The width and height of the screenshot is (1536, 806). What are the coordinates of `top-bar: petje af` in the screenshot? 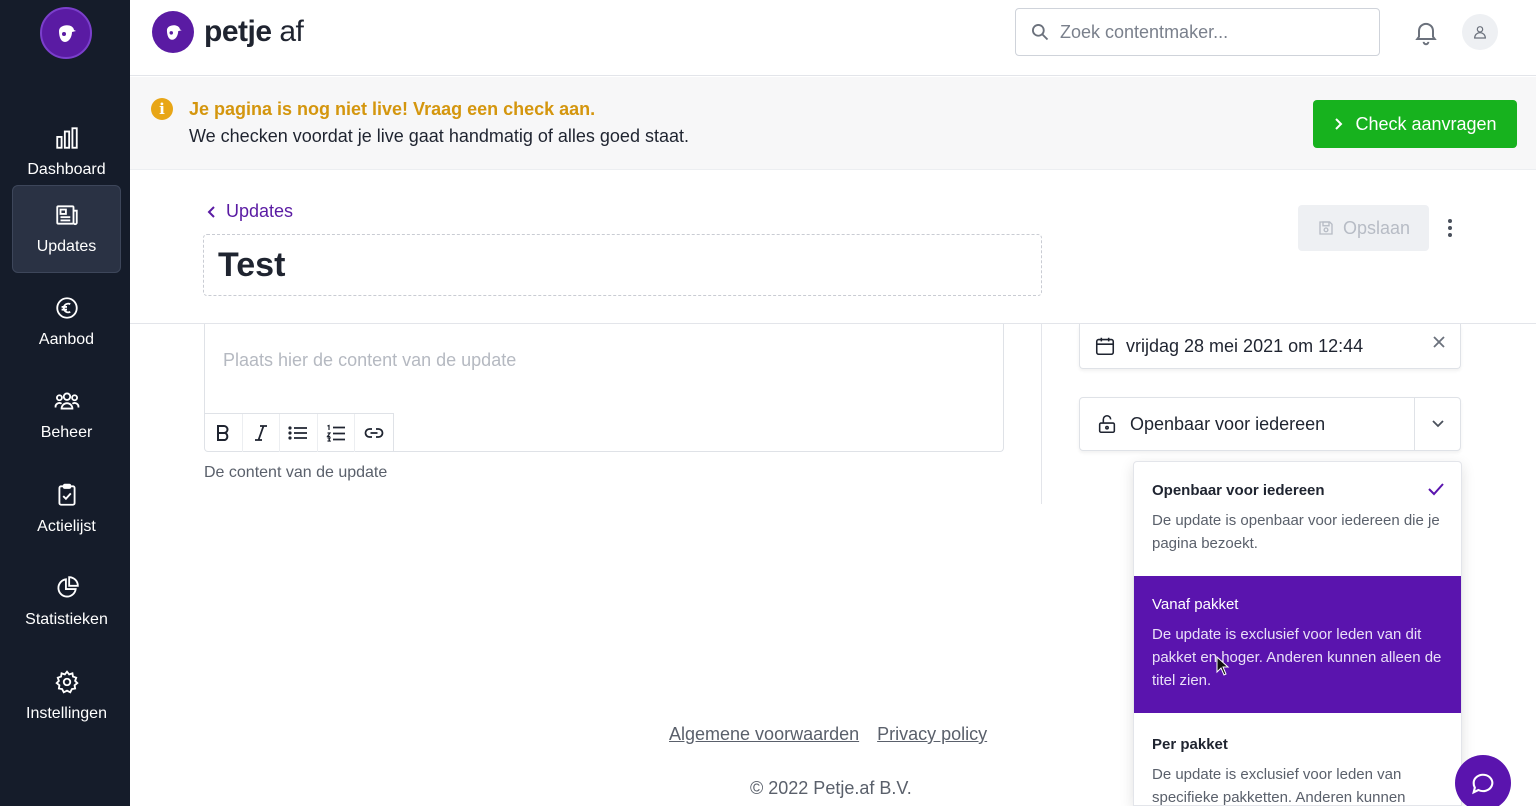 It's located at (833, 38).